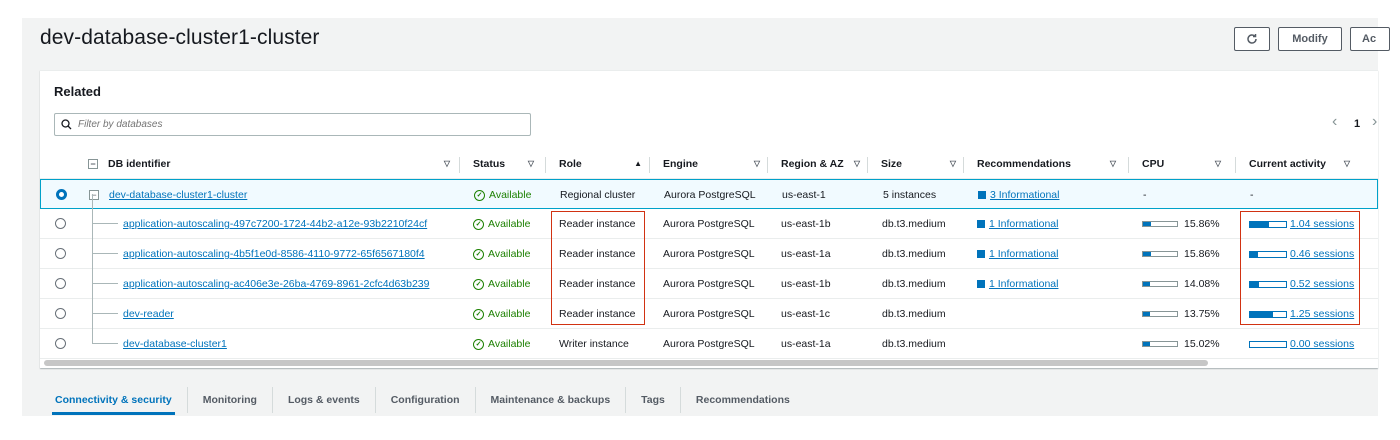 The image size is (1400, 440). What do you see at coordinates (1252, 39) in the screenshot?
I see `refresh-button` at bounding box center [1252, 39].